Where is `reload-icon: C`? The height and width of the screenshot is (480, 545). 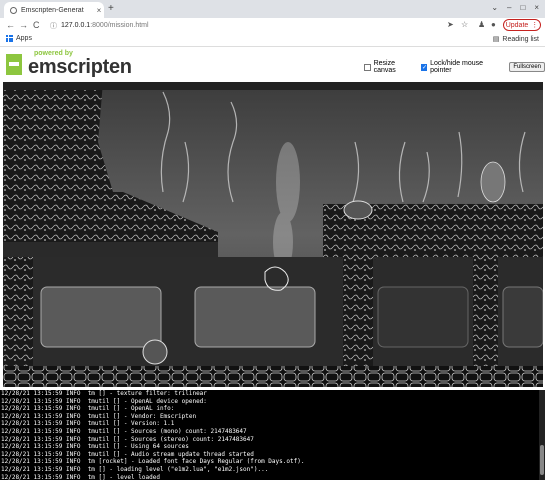 reload-icon: C is located at coordinates (36, 25).